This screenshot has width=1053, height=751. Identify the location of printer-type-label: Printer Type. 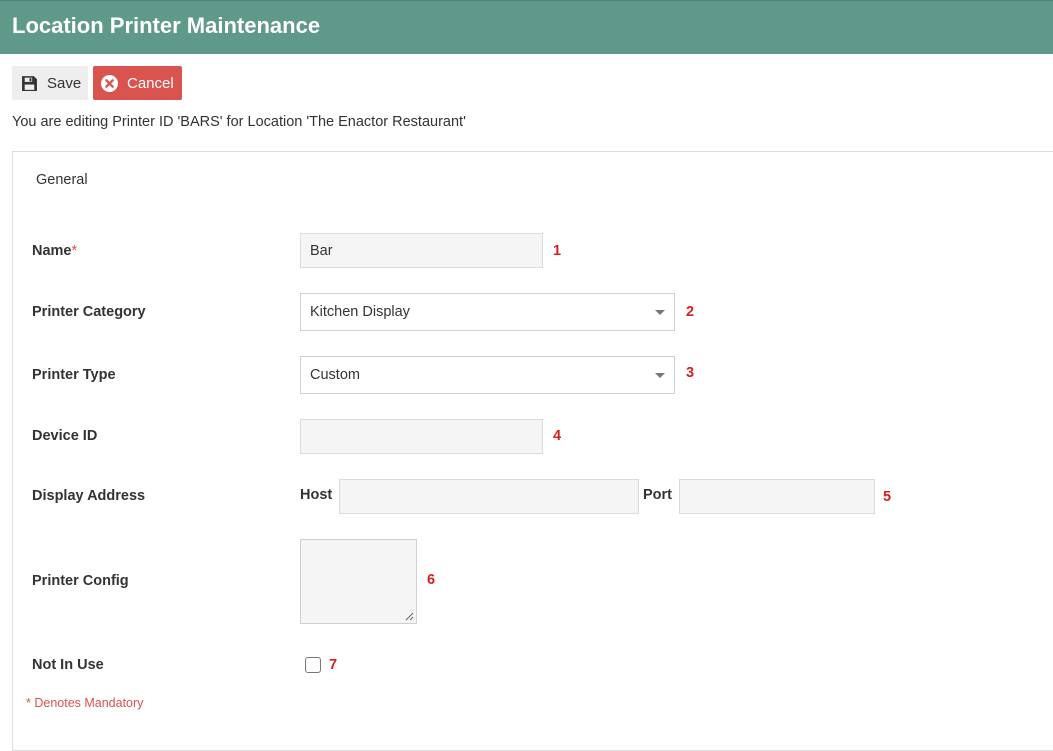
(74, 375).